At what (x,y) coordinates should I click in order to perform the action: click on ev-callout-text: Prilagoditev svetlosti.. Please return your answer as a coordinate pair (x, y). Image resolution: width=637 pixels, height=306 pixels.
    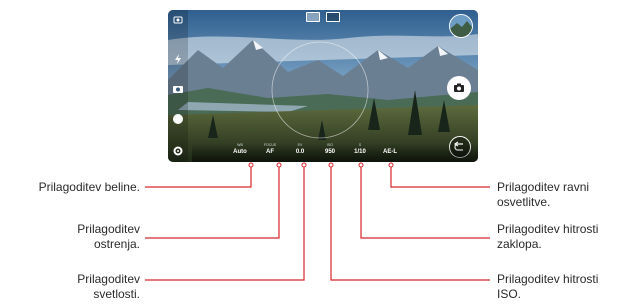
    Looking at the image, I should click on (108, 286).